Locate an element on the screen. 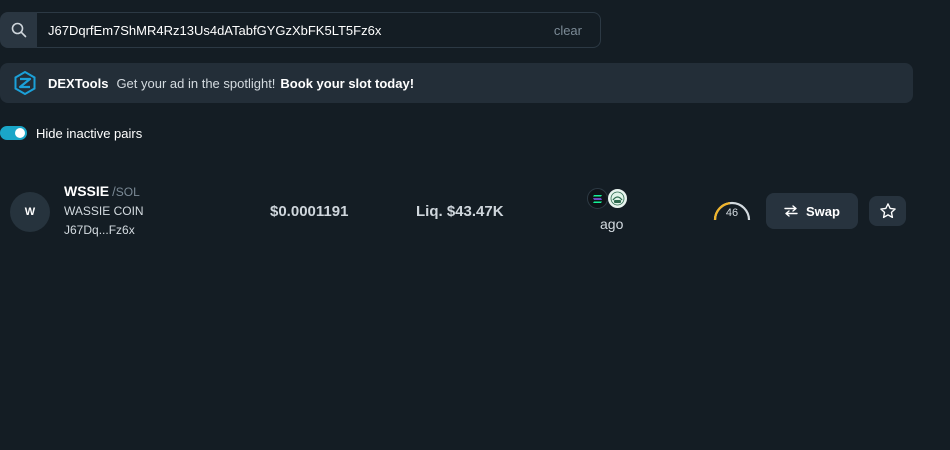  favorite-button is located at coordinates (887, 211).